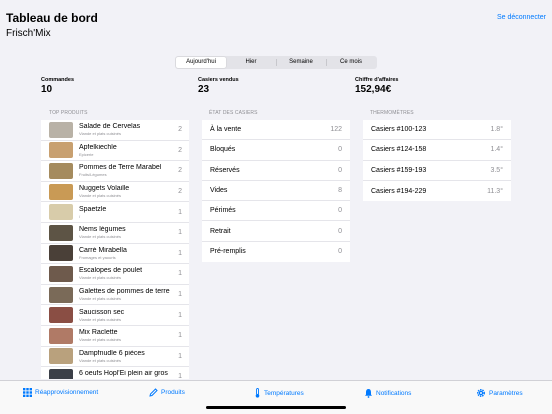 Image resolution: width=552 pixels, height=414 pixels. What do you see at coordinates (102, 312) in the screenshot?
I see `product-name: Saucisson sec` at bounding box center [102, 312].